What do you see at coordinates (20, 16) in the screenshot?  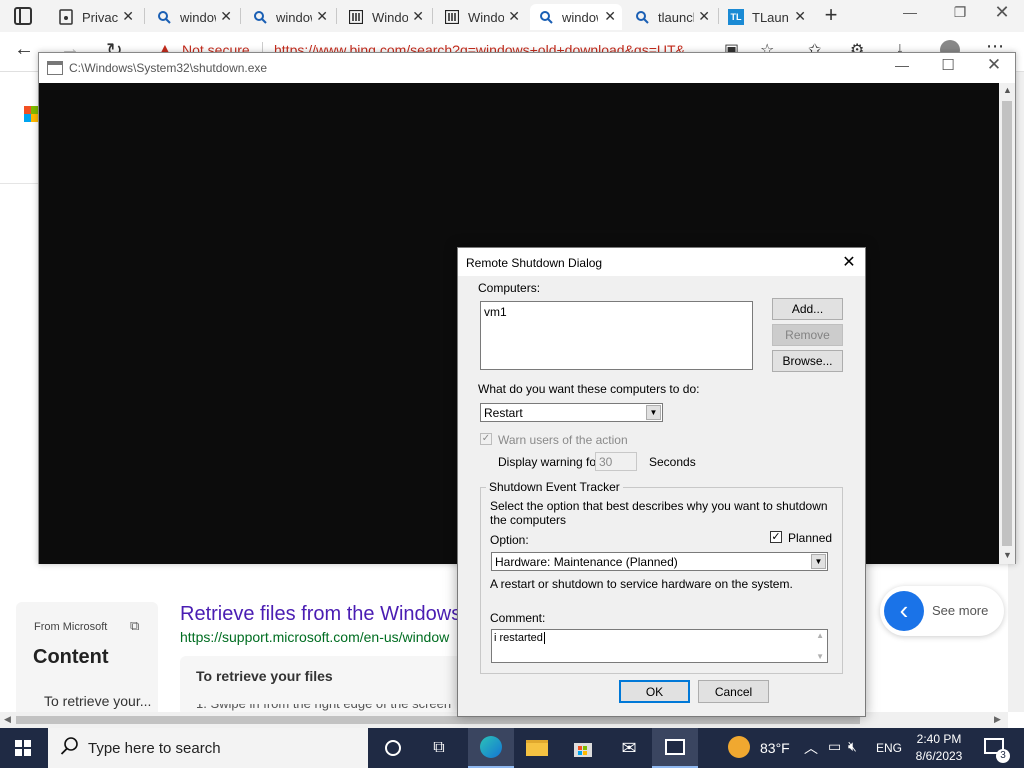 I see `tab-actions-icon-bar` at bounding box center [20, 16].